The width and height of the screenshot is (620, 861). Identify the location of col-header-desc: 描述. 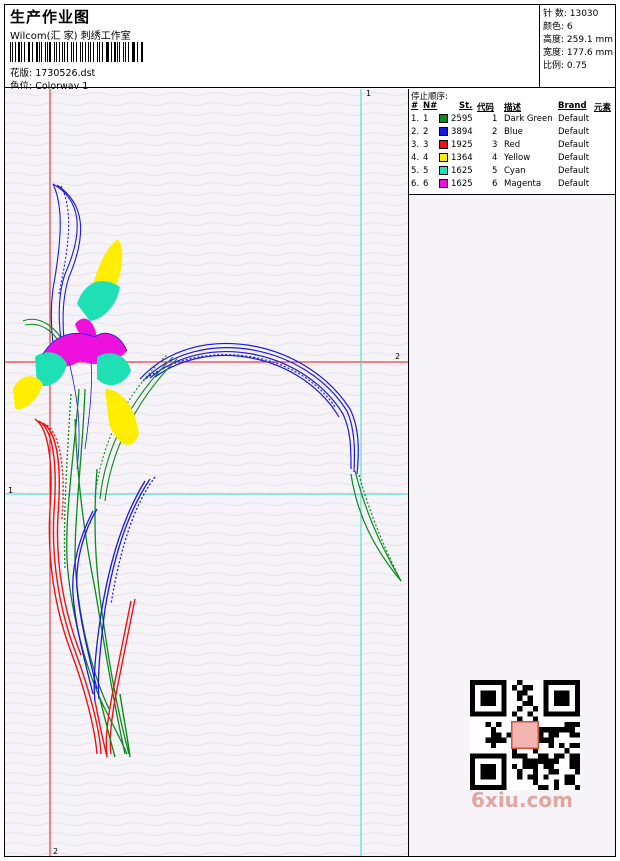
(513, 108).